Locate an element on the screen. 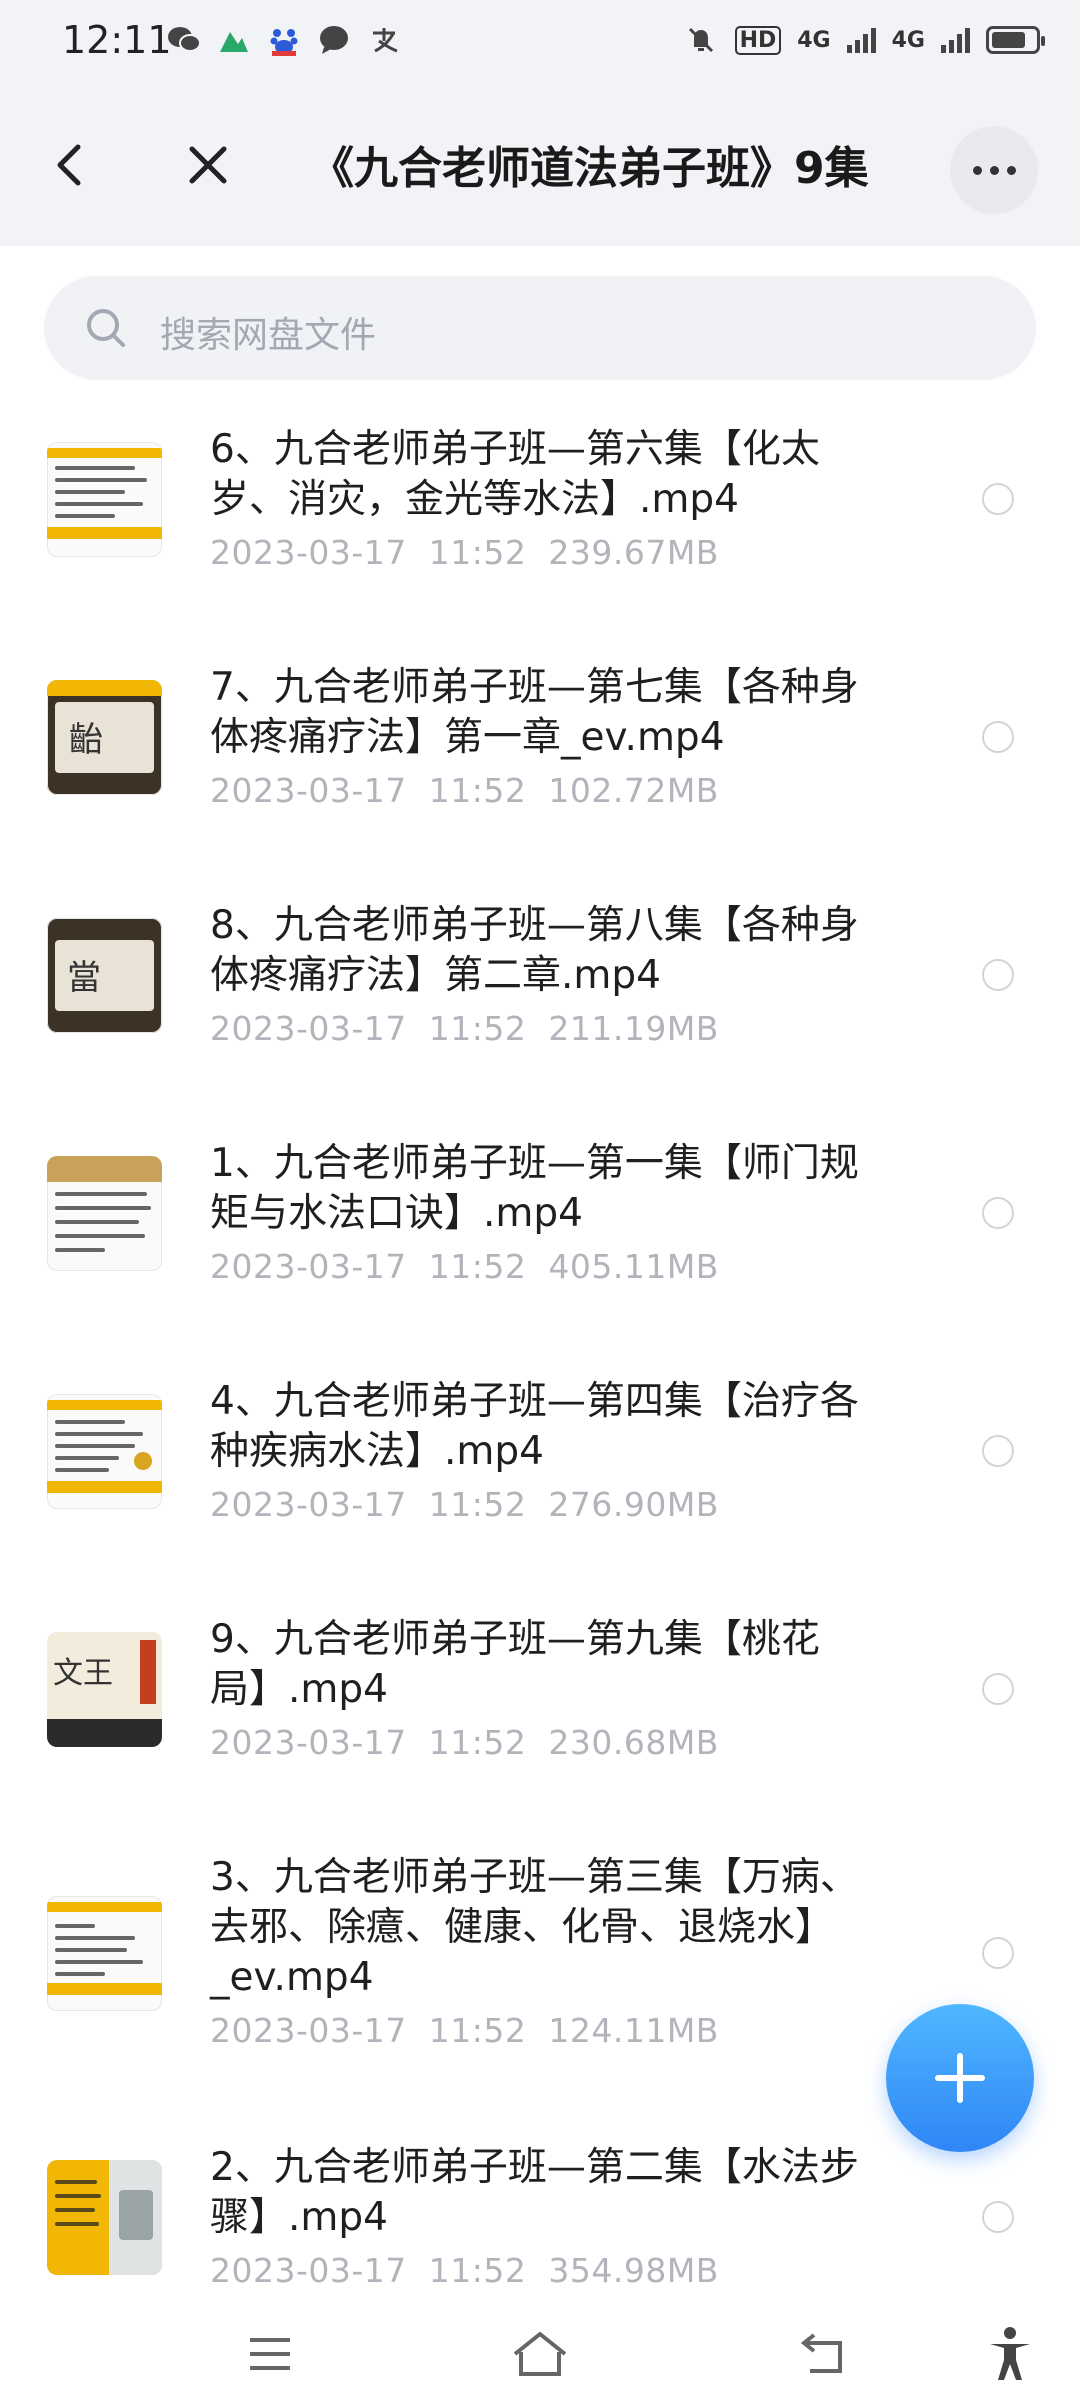 Image resolution: width=1080 pixels, height=2408 pixels. video-thumbnail: 文王 is located at coordinates (104, 1689).